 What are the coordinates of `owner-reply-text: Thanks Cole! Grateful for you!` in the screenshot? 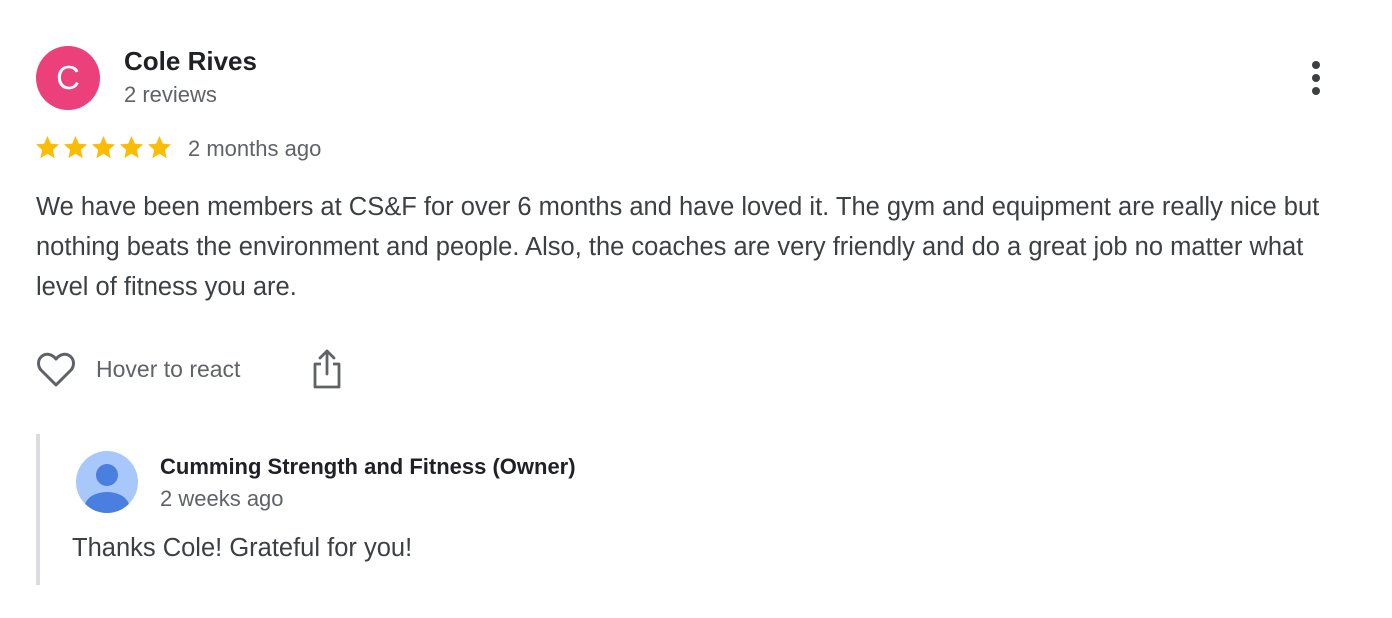 It's located at (242, 548).